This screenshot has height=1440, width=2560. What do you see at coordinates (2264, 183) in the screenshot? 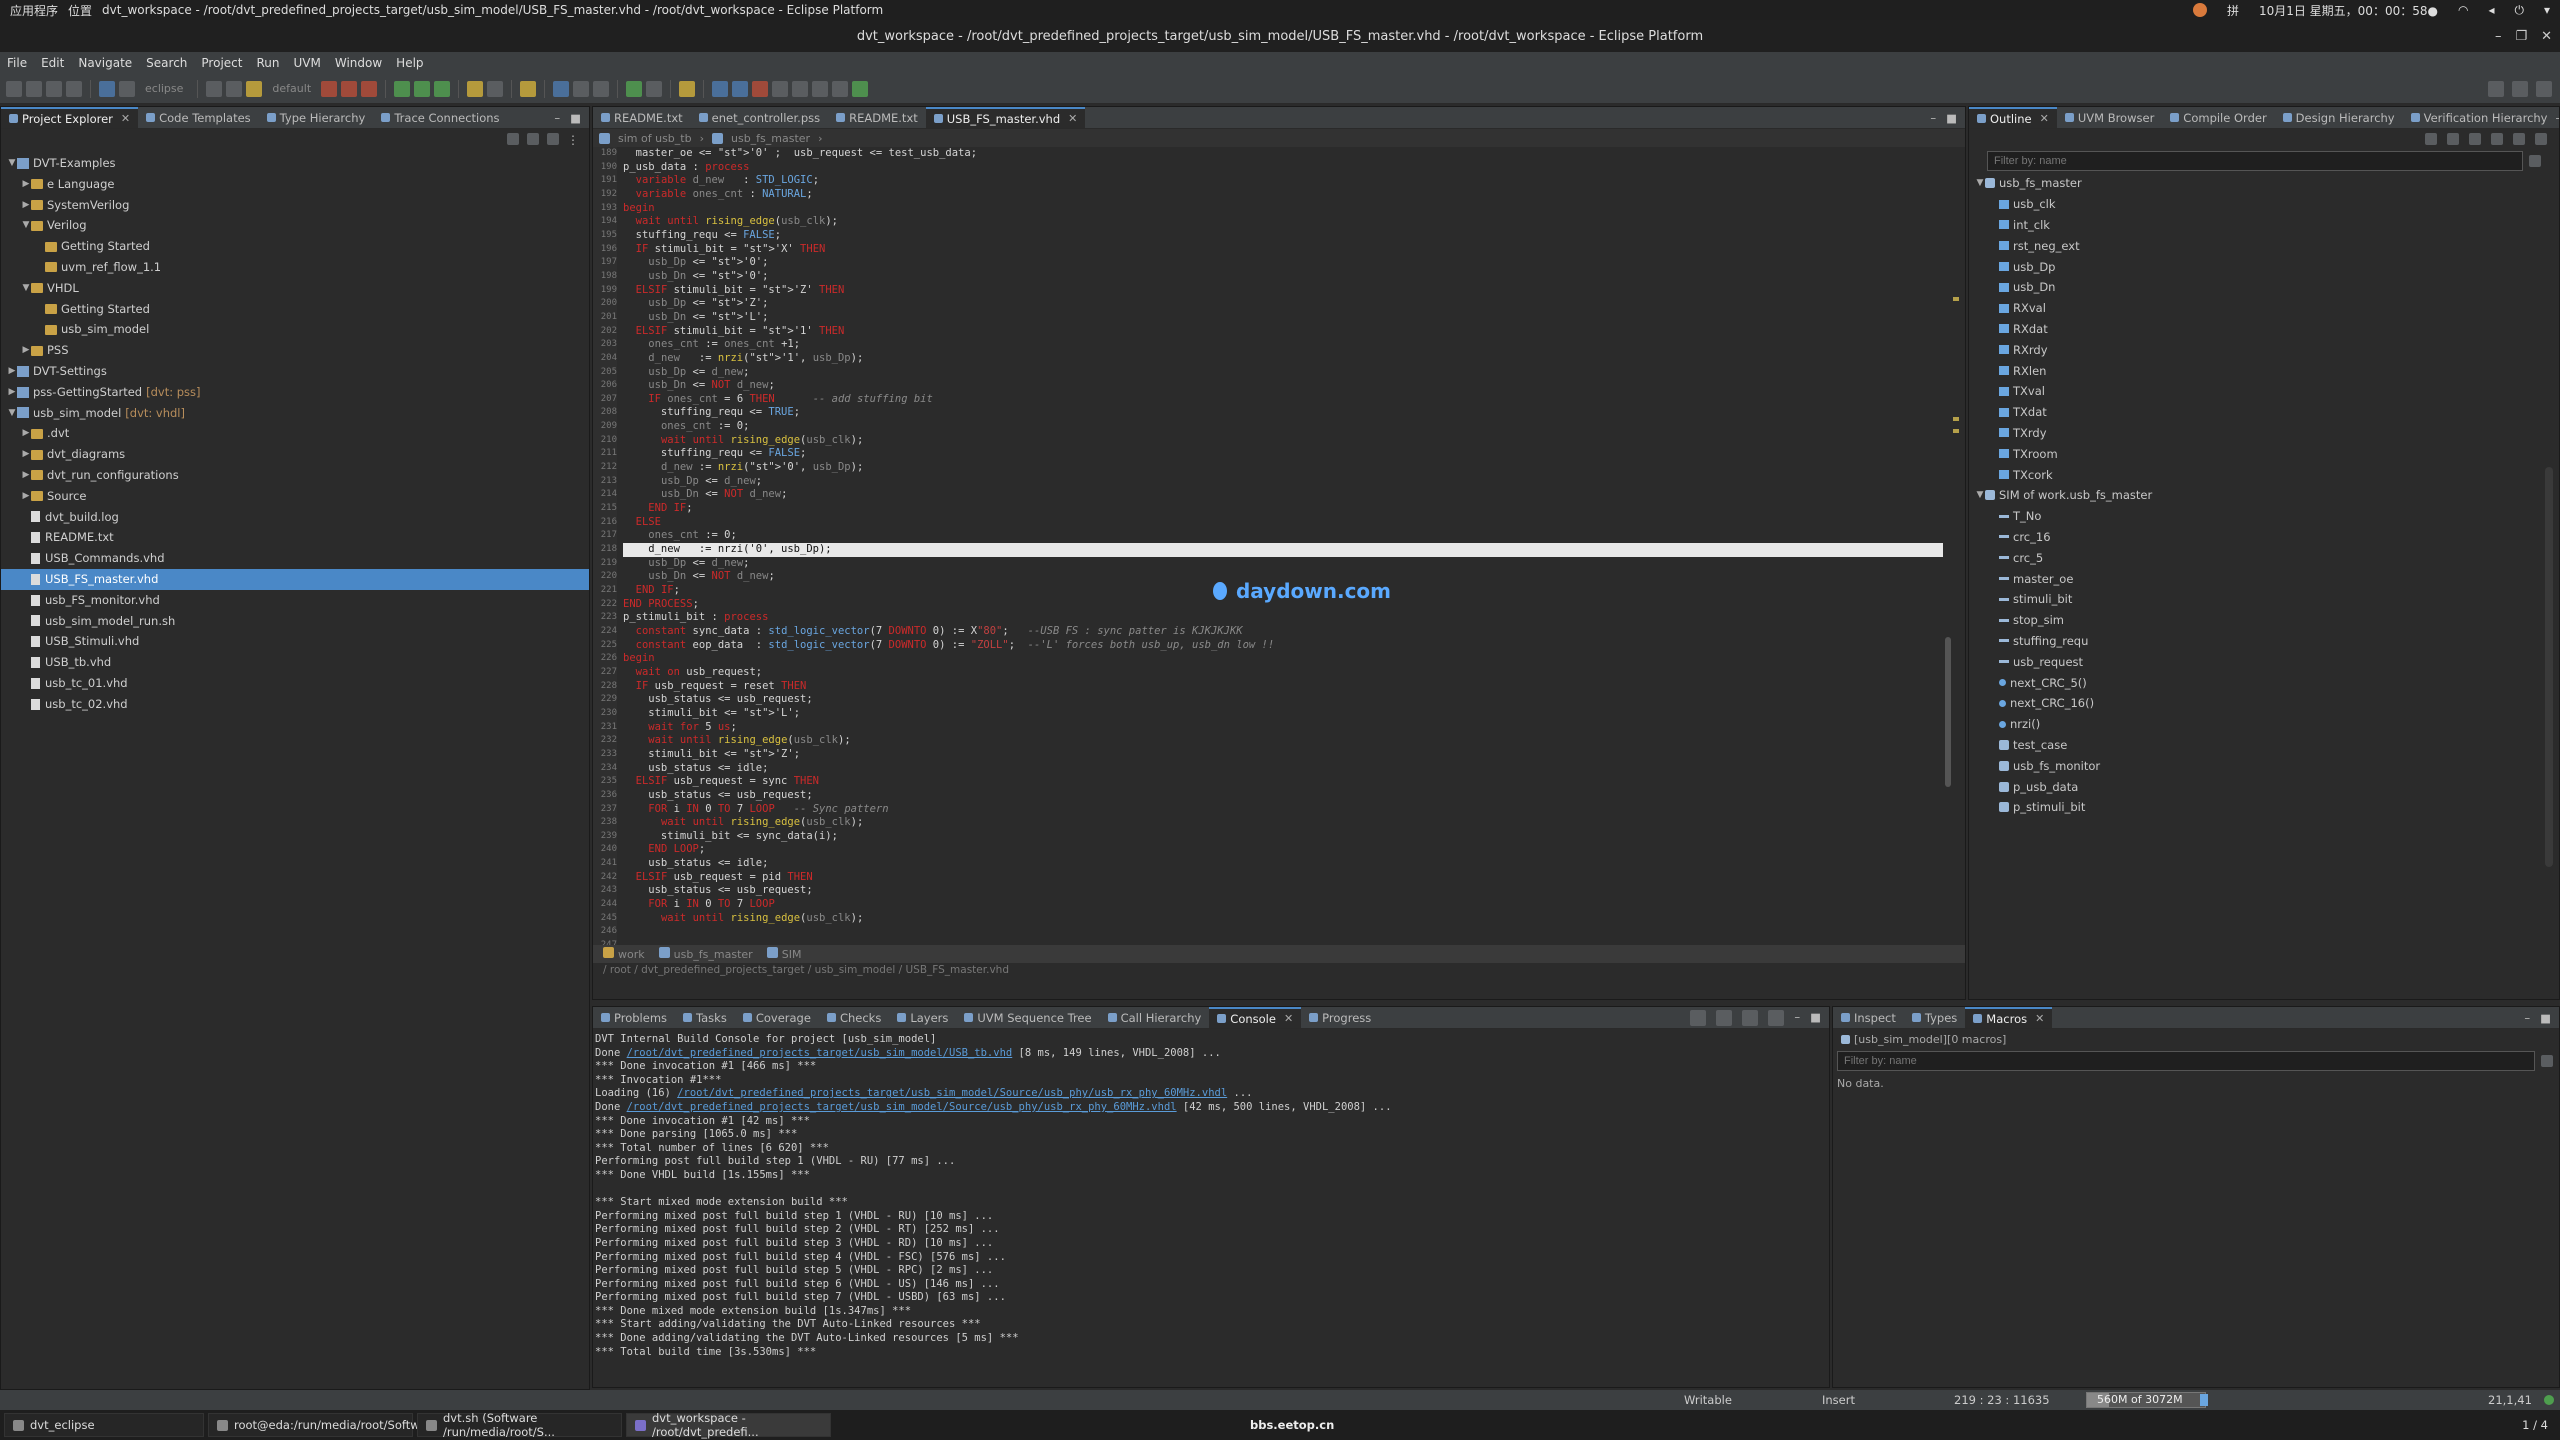
I see `outline-item: ▼ usb_fs_master` at bounding box center [2264, 183].